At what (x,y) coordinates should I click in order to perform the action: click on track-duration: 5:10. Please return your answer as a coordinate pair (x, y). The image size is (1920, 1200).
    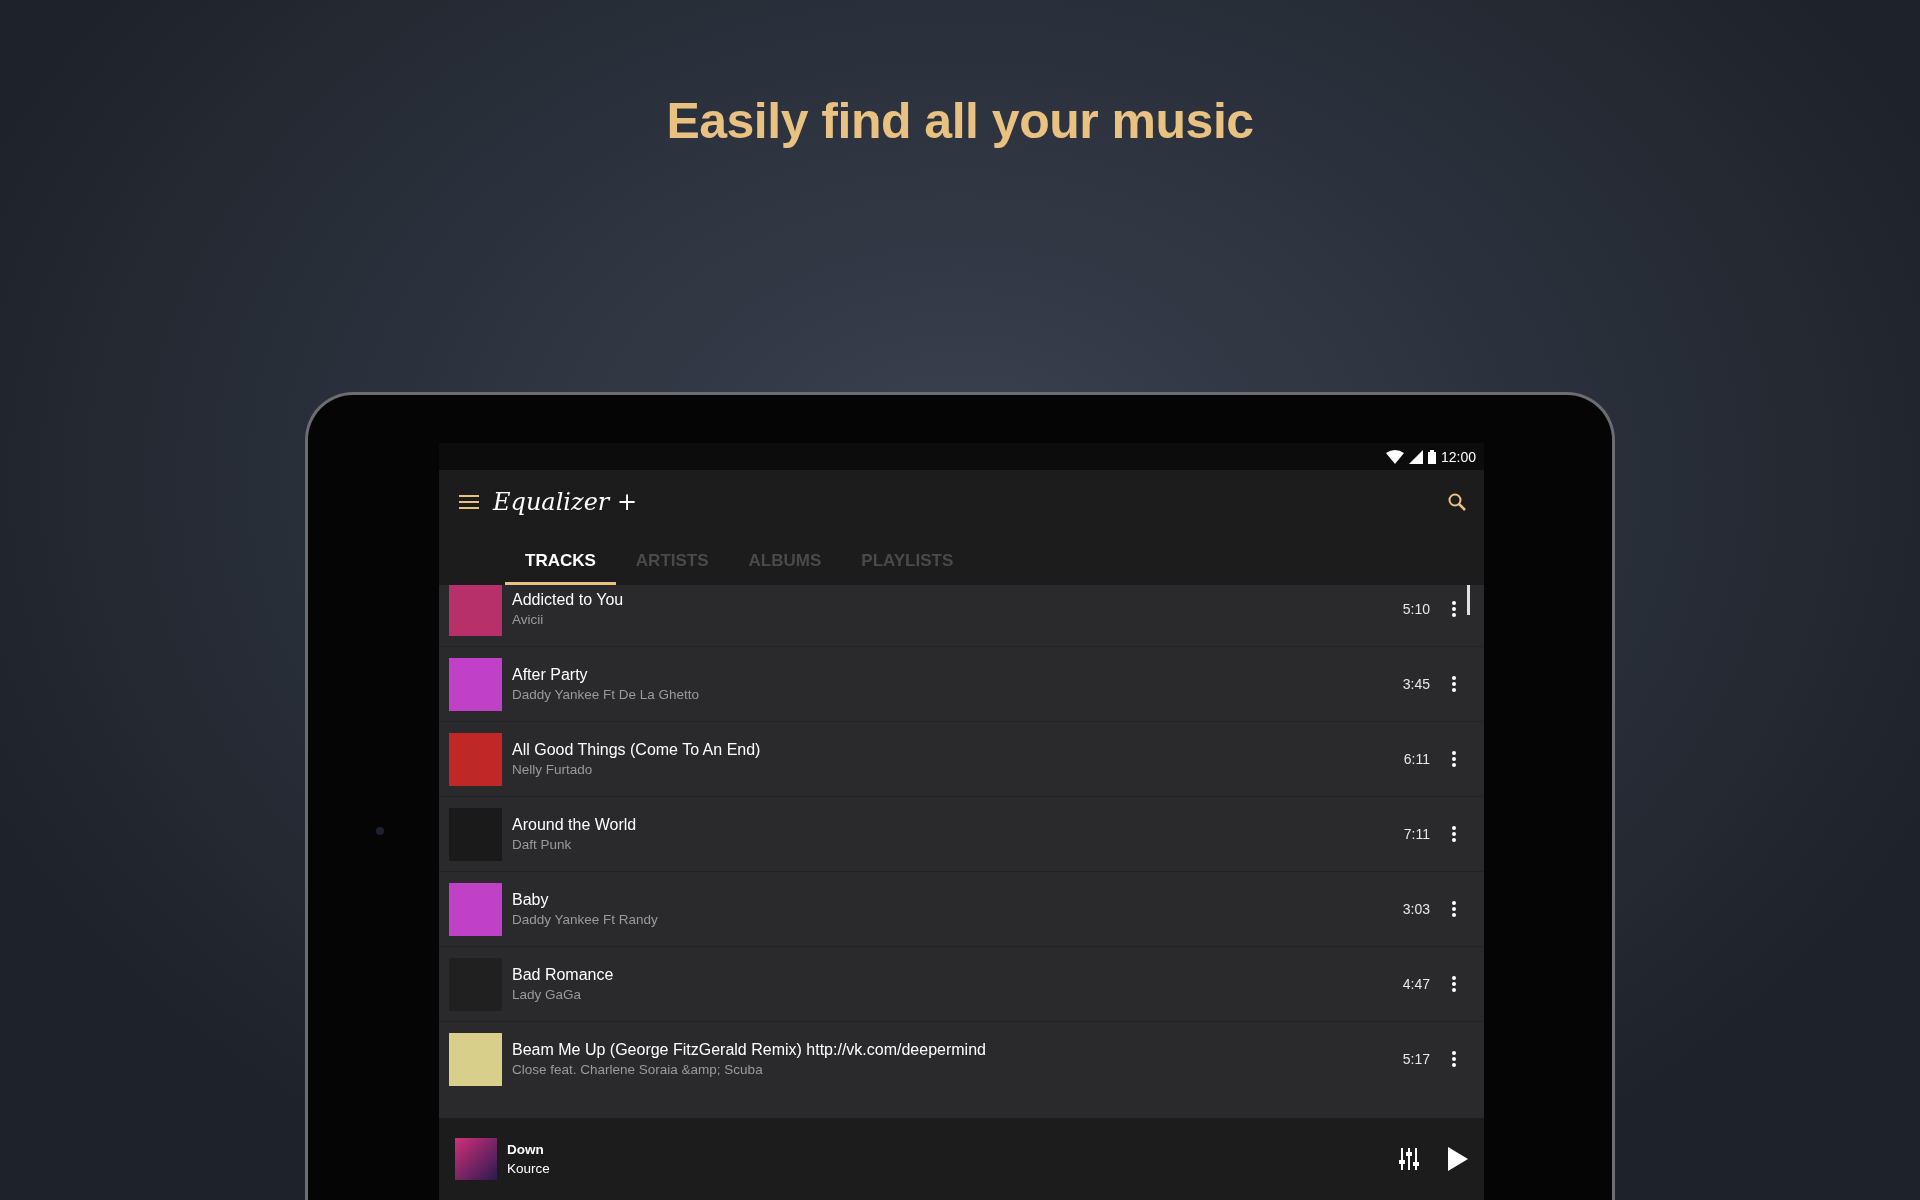
    Looking at the image, I should click on (1416, 609).